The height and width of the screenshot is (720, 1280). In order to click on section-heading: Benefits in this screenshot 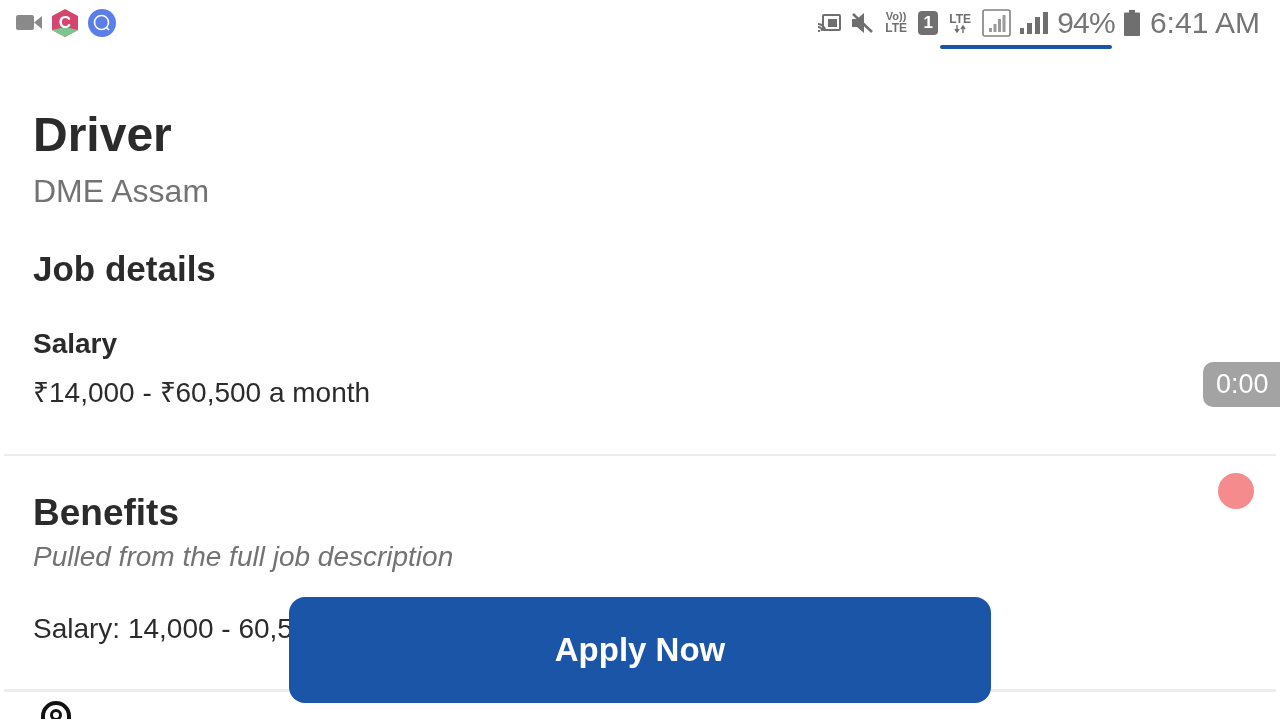, I will do `click(106, 513)`.